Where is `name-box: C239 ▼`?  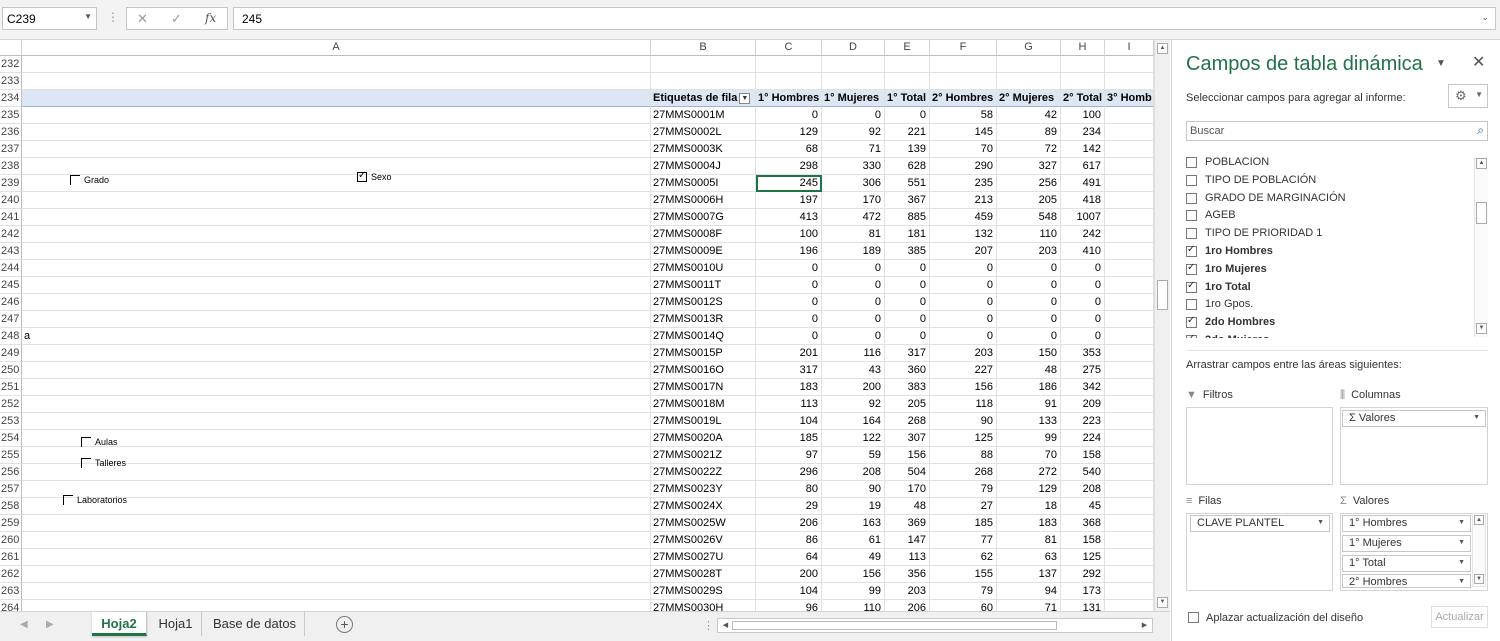 name-box: C239 ▼ is located at coordinates (49, 18).